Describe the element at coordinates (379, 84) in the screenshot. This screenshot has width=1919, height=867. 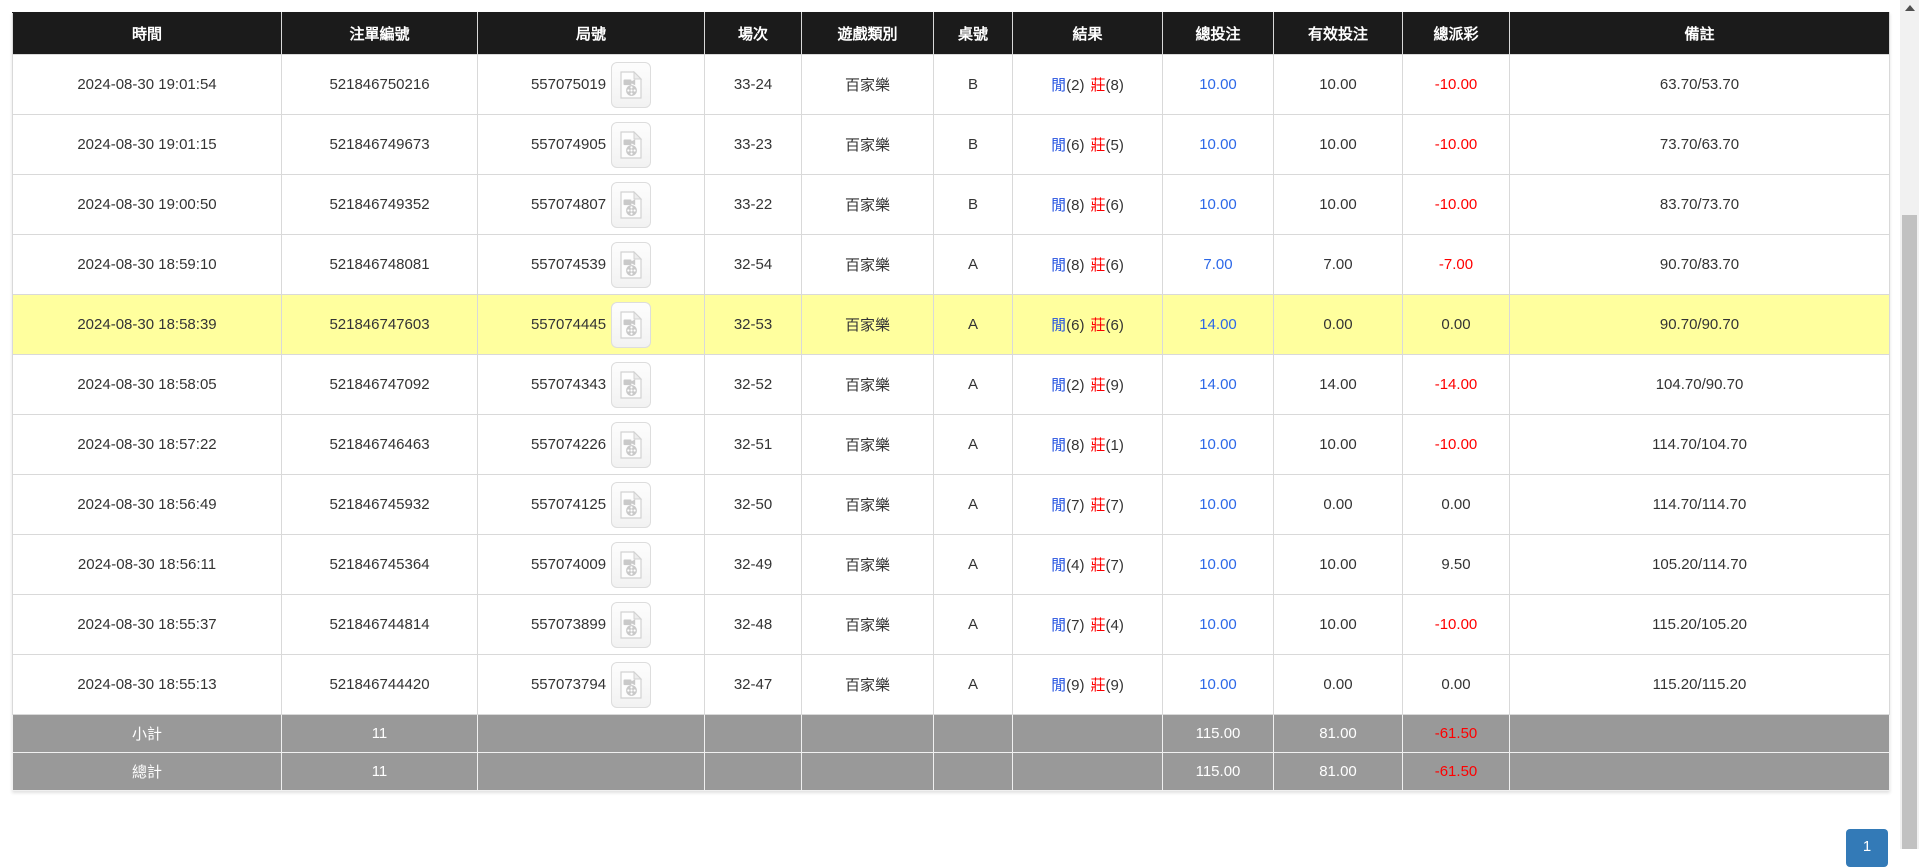
I see `cell-bet-id: 521846750216` at that location.